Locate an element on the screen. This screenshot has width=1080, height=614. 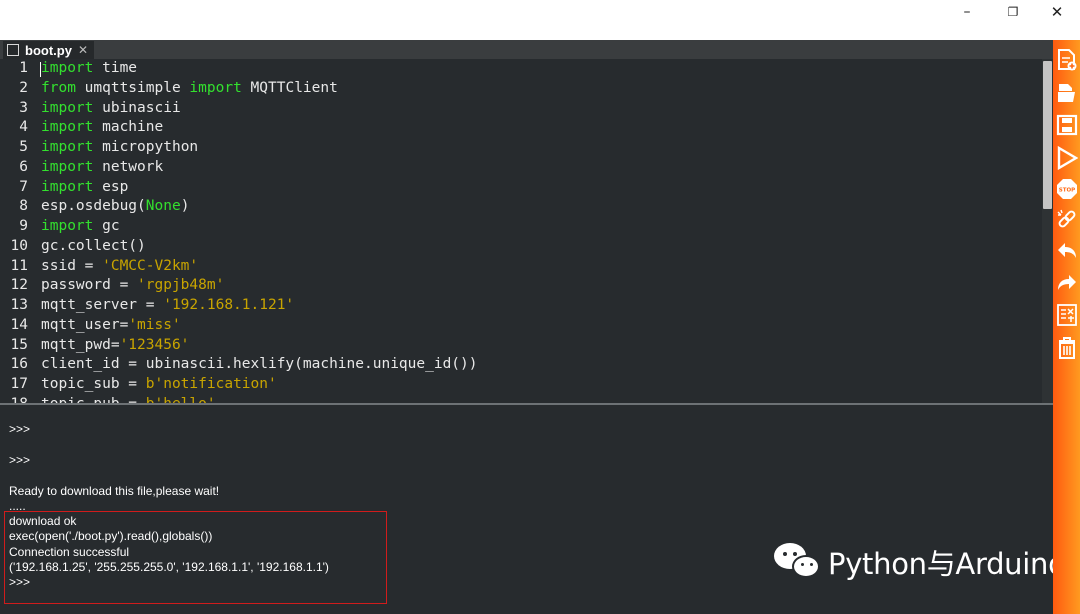
code-text: import network is located at coordinates (102, 168).